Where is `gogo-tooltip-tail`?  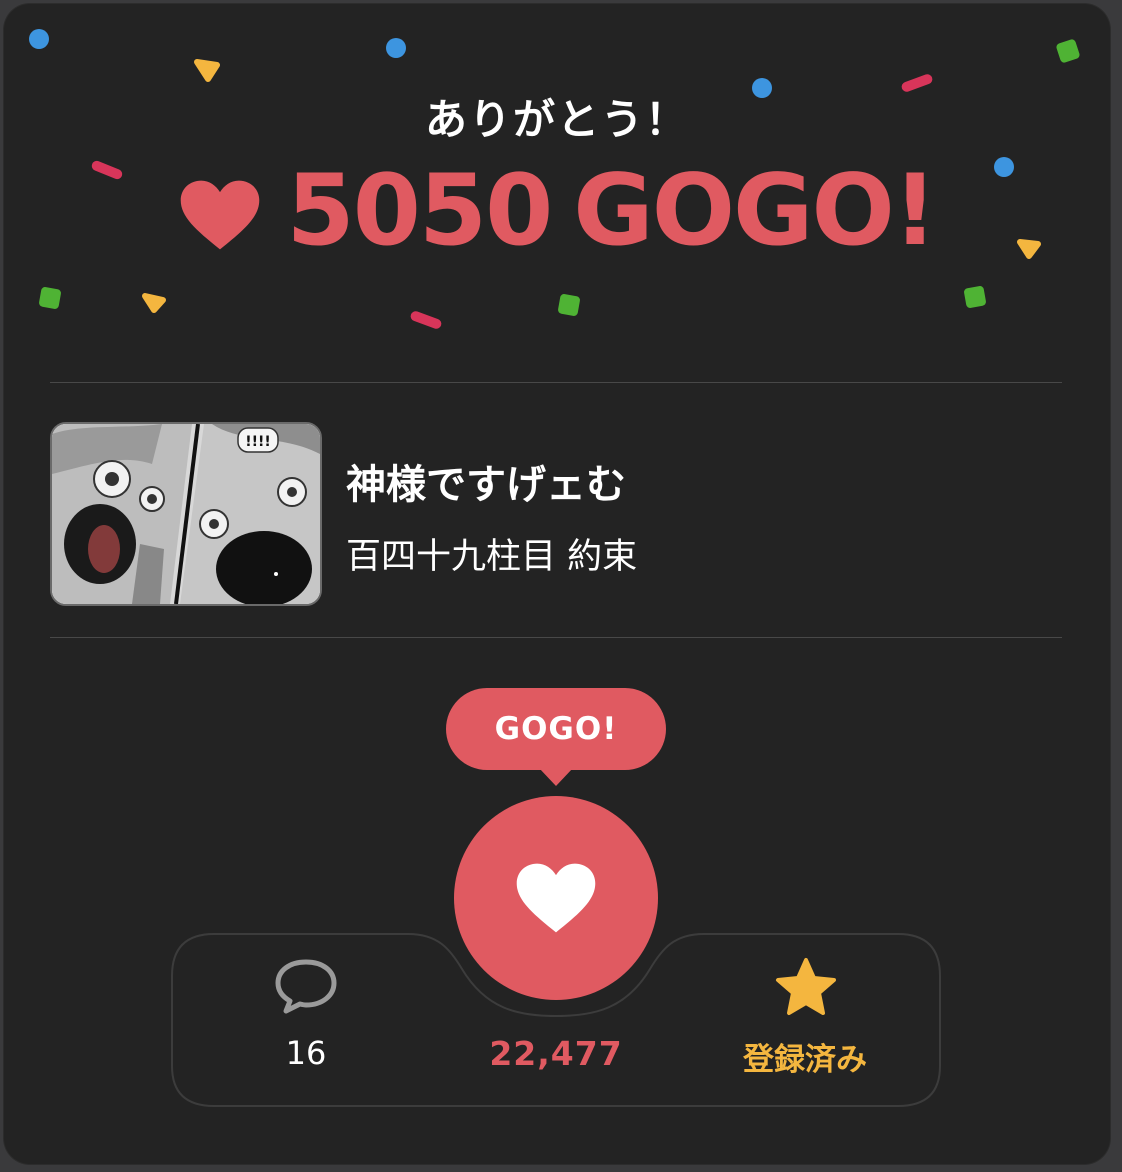 gogo-tooltip-tail is located at coordinates (556, 777).